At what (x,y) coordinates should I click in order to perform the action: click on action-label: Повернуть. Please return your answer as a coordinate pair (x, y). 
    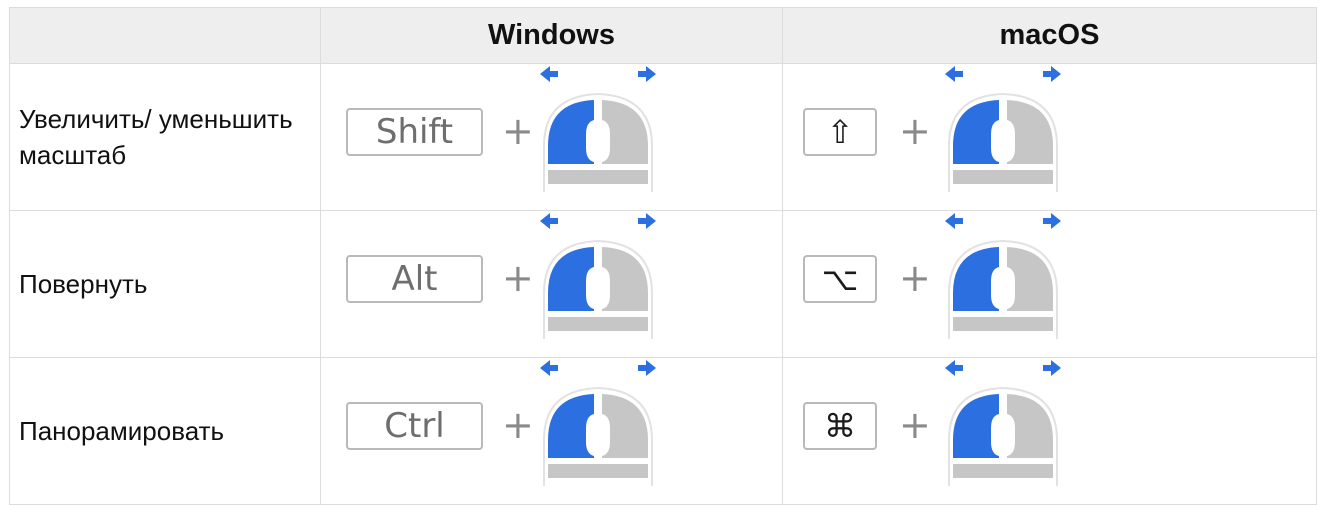
    Looking at the image, I should click on (165, 284).